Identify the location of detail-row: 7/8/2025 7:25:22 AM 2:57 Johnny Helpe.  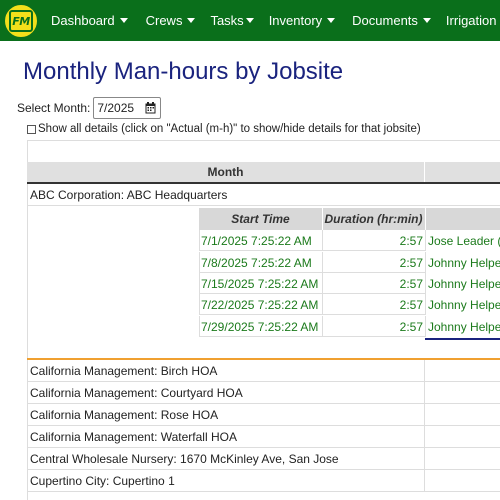
(349, 263).